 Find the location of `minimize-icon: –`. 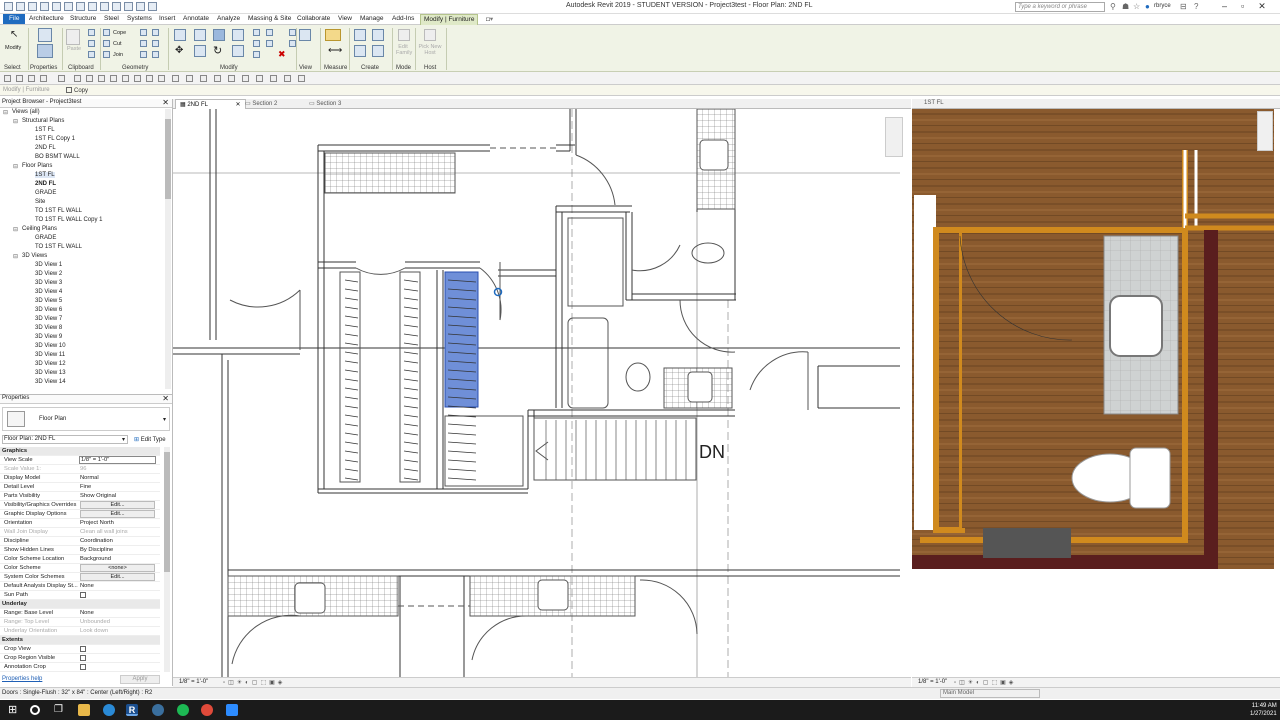

minimize-icon: – is located at coordinates (1224, 6).